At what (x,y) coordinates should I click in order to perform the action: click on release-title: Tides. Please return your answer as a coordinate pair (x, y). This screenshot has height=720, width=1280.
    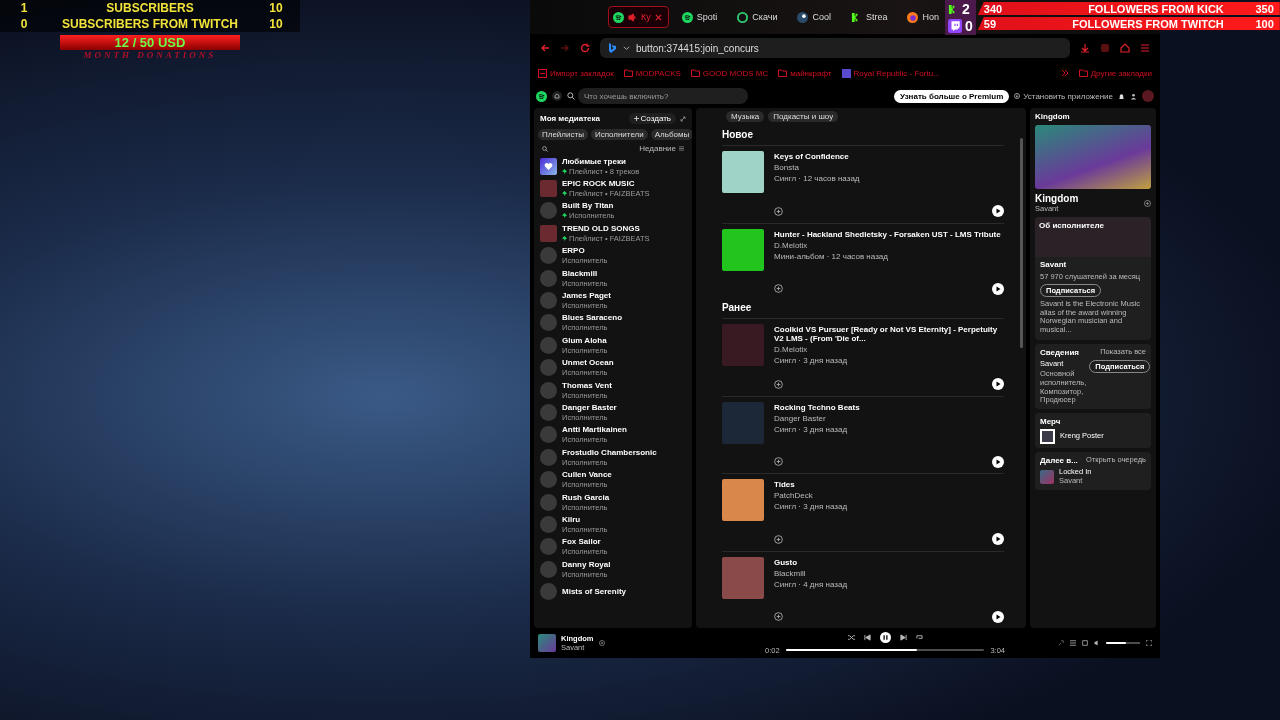
    Looking at the image, I should click on (889, 484).